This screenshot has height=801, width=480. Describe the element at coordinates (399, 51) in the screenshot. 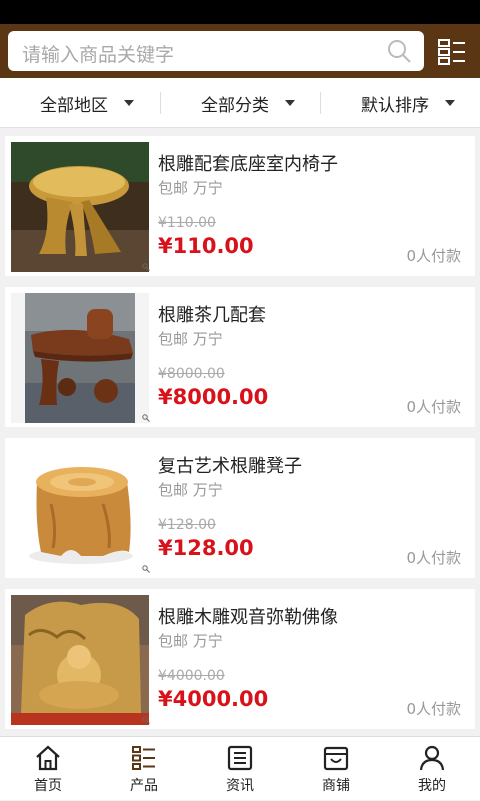

I see `search-icon` at that location.